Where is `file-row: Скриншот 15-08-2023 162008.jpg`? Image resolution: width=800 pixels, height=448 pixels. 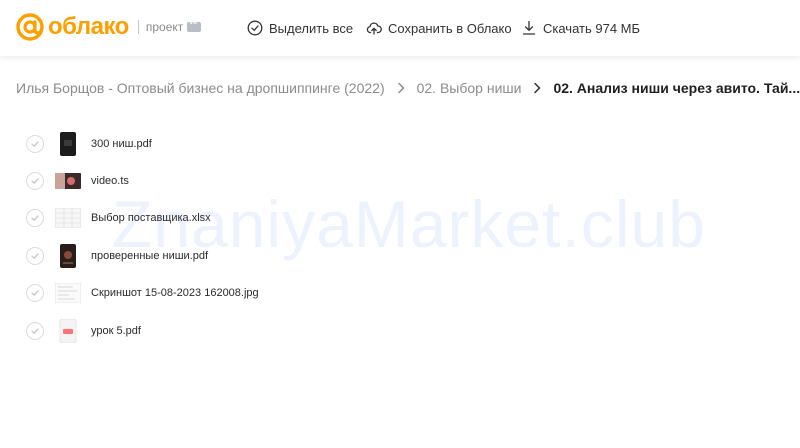 file-row: Скриншот 15-08-2023 162008.jpg is located at coordinates (142, 293).